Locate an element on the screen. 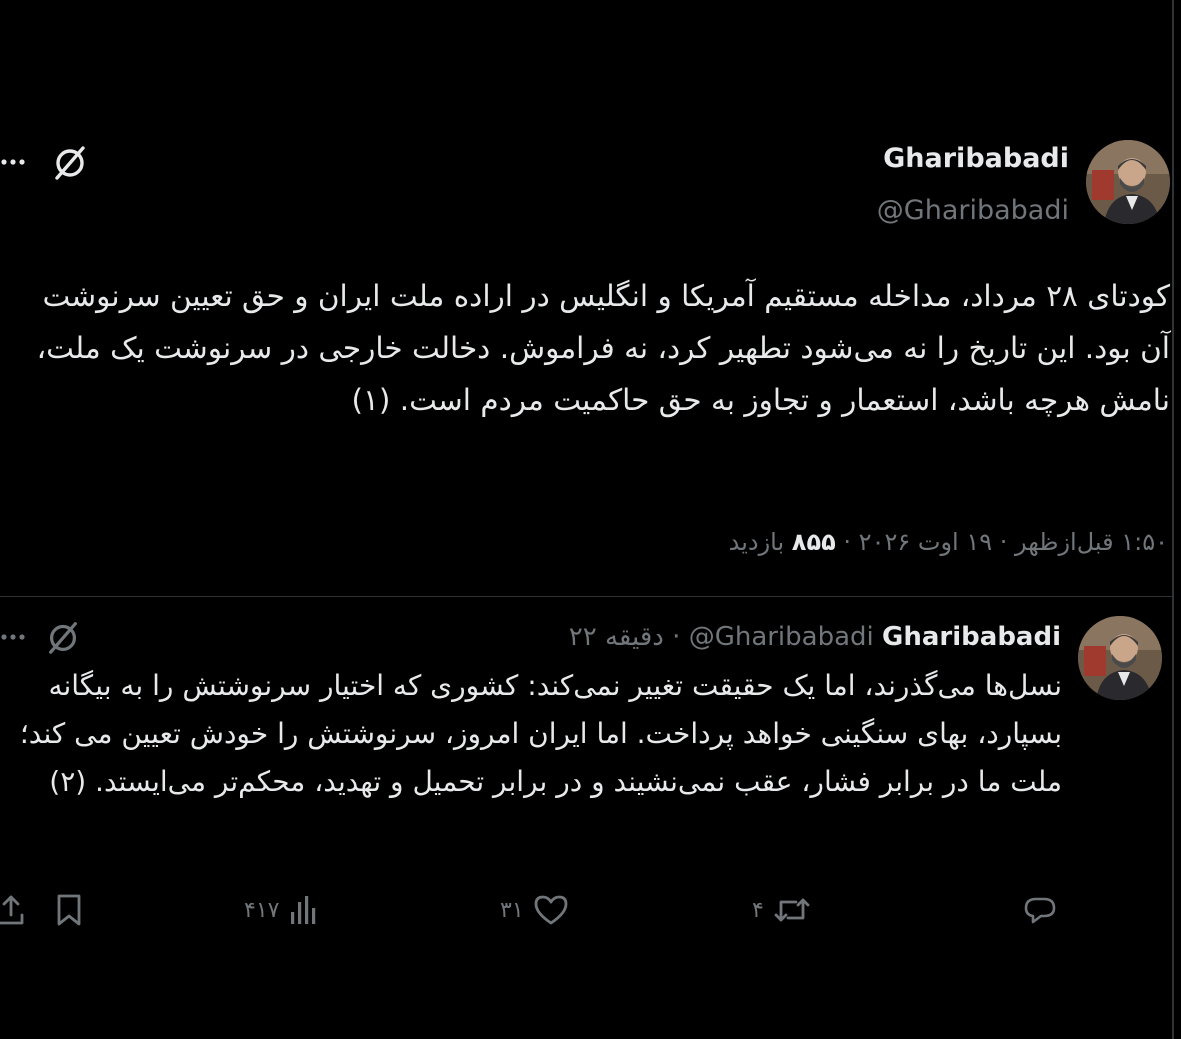 This screenshot has width=1181, height=1039. views-count: ۸۵۵ is located at coordinates (813, 542).